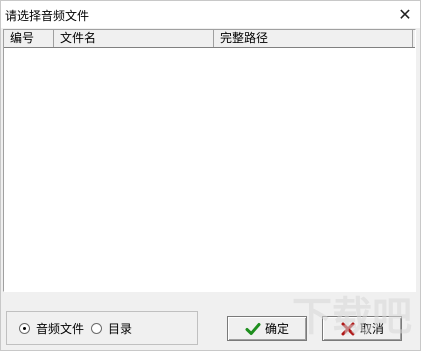  I want to click on column-filename: 文件名, so click(134, 38).